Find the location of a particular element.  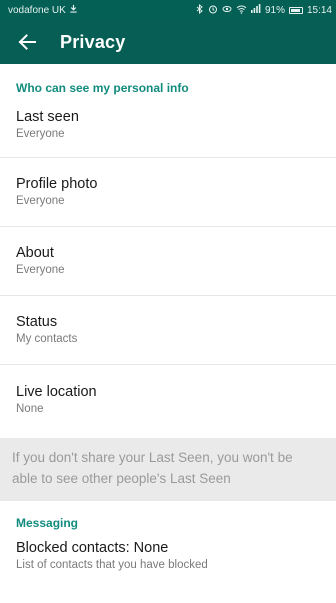

pref-summary: My contacts is located at coordinates (47, 339).